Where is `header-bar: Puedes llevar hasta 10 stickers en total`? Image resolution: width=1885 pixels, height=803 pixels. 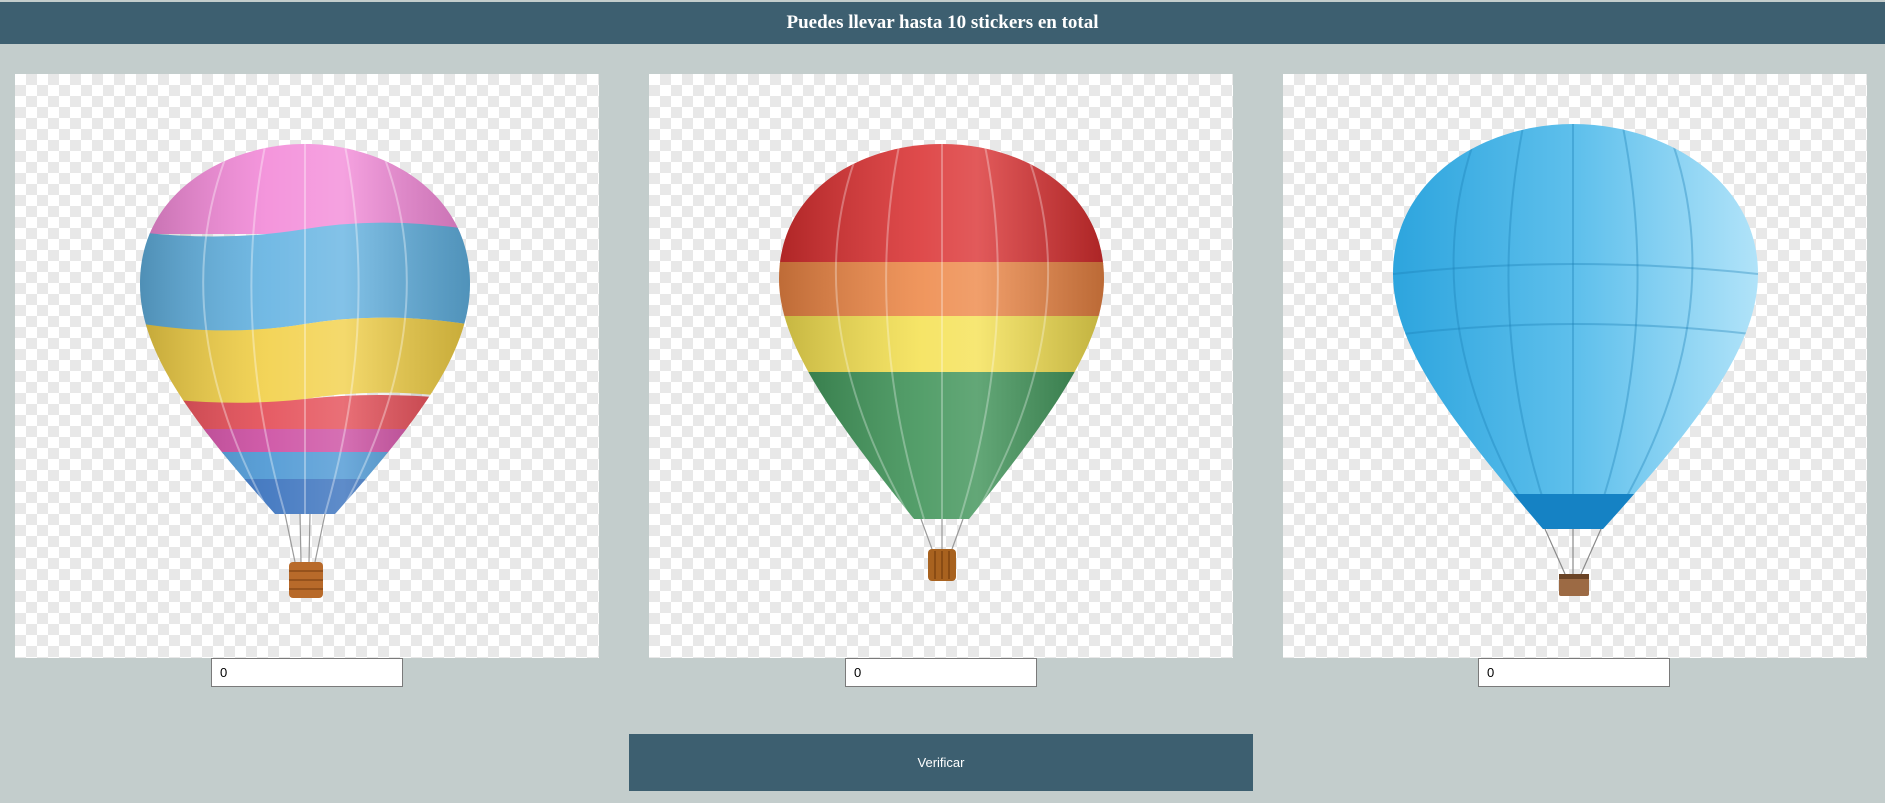 header-bar: Puedes llevar hasta 10 stickers en total is located at coordinates (942, 23).